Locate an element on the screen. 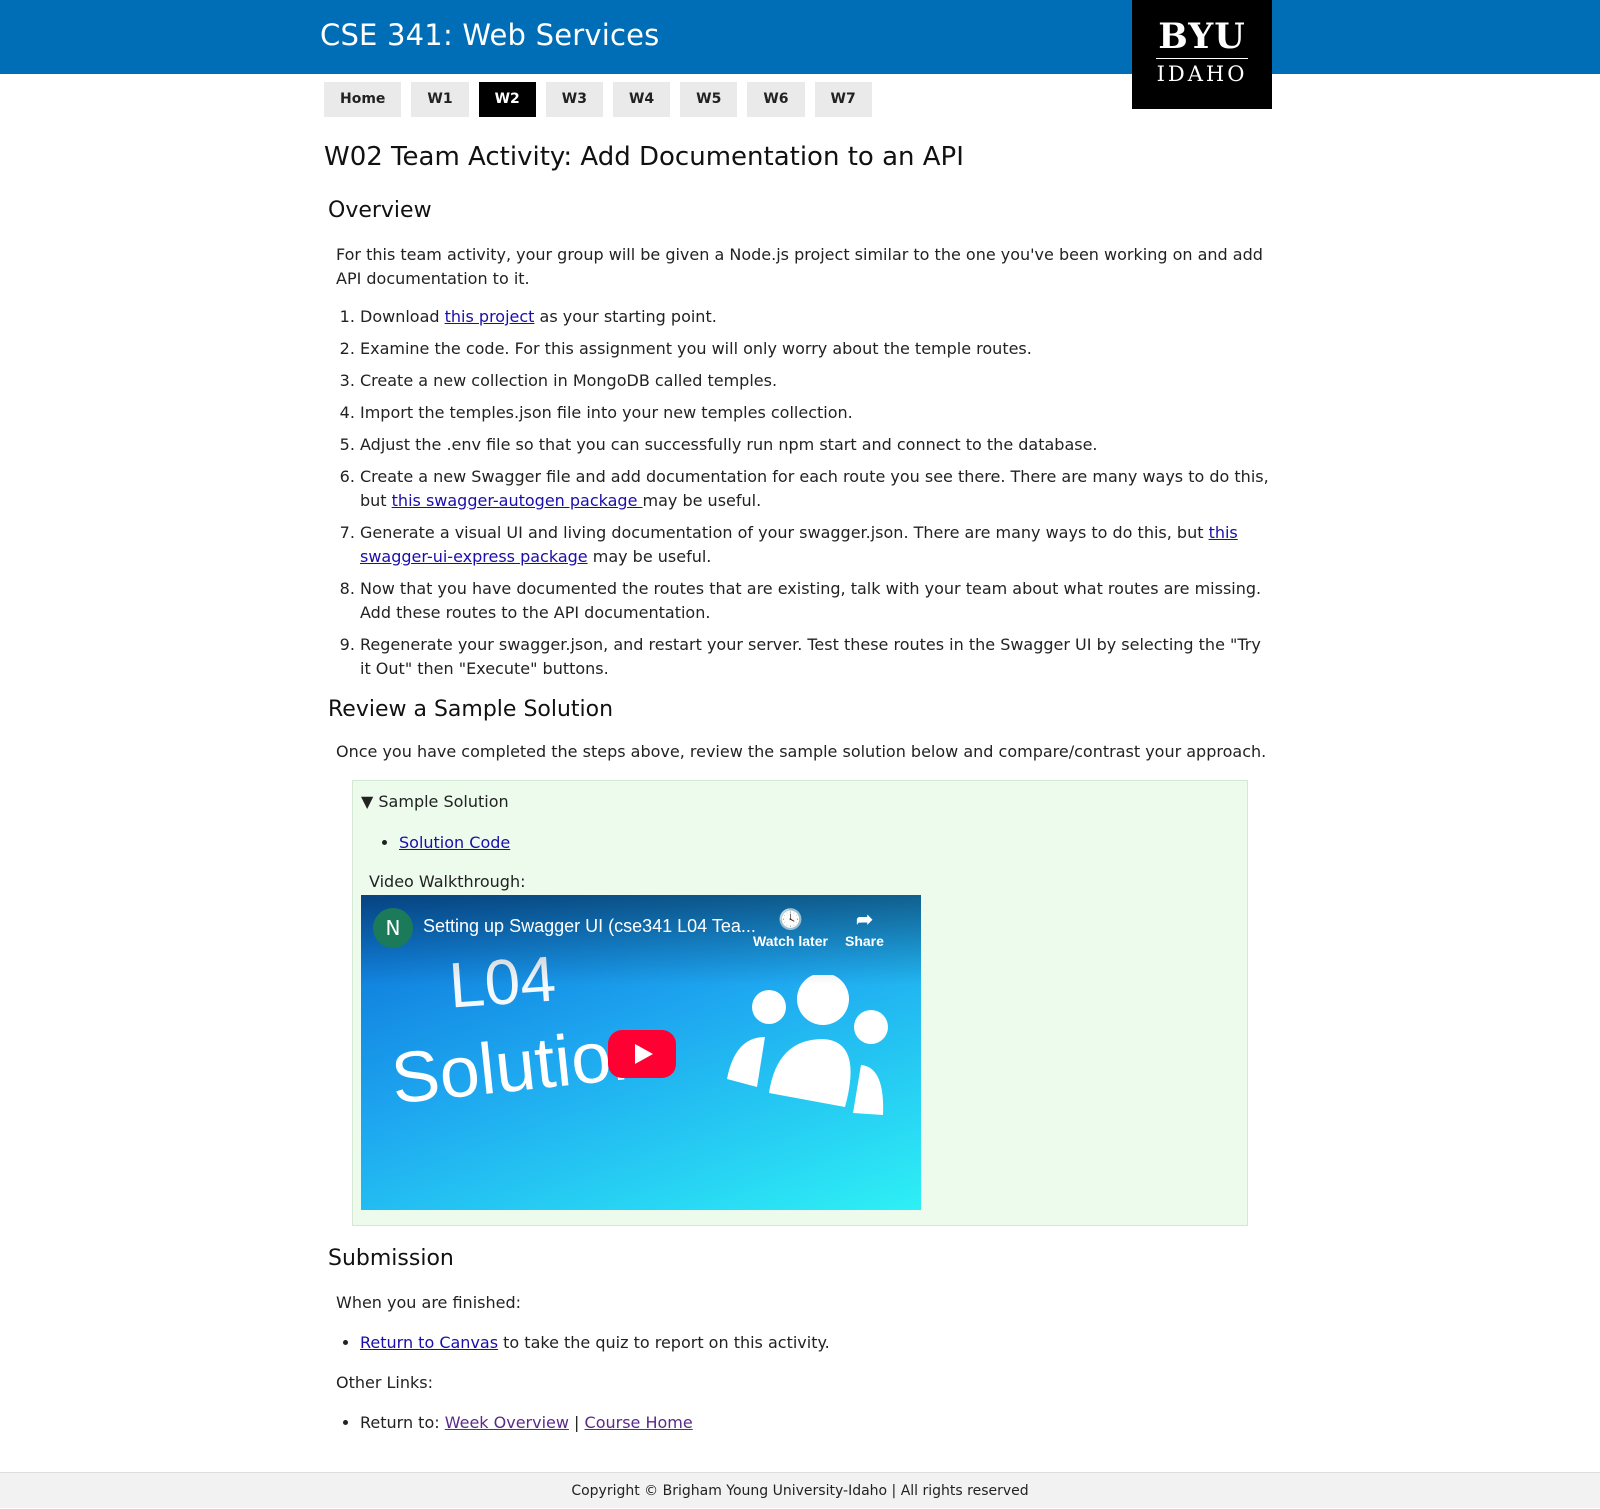 The width and height of the screenshot is (1600, 1509). swagger-autogen-link: this swagger-autogen package is located at coordinates (517, 500).